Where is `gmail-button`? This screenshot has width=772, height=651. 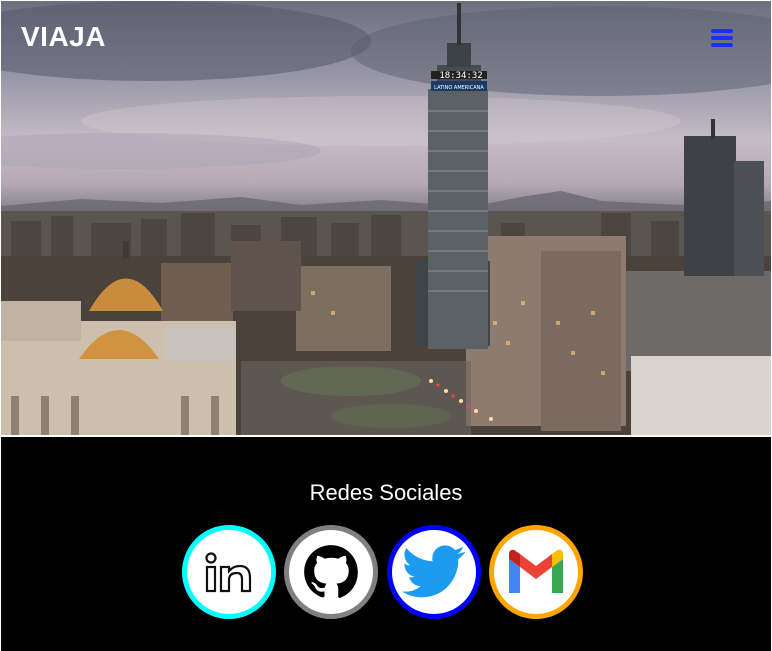
gmail-button is located at coordinates (536, 572).